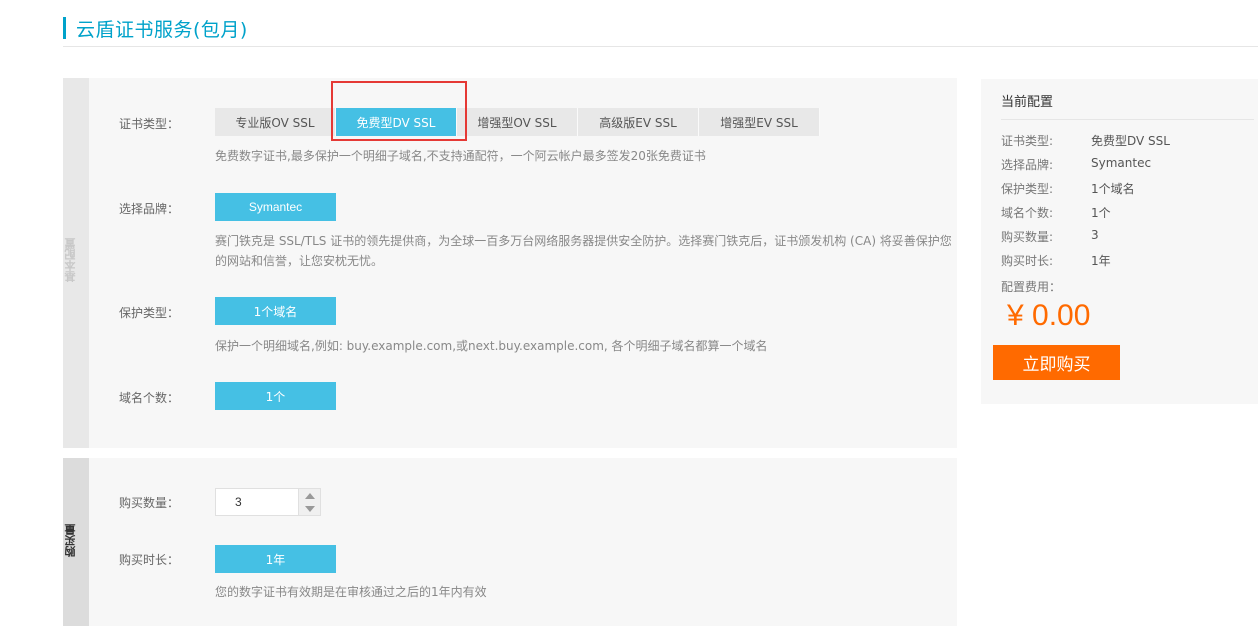 This screenshot has height=626, width=1258. Describe the element at coordinates (1027, 102) in the screenshot. I see `config-title: 当前配置` at that location.